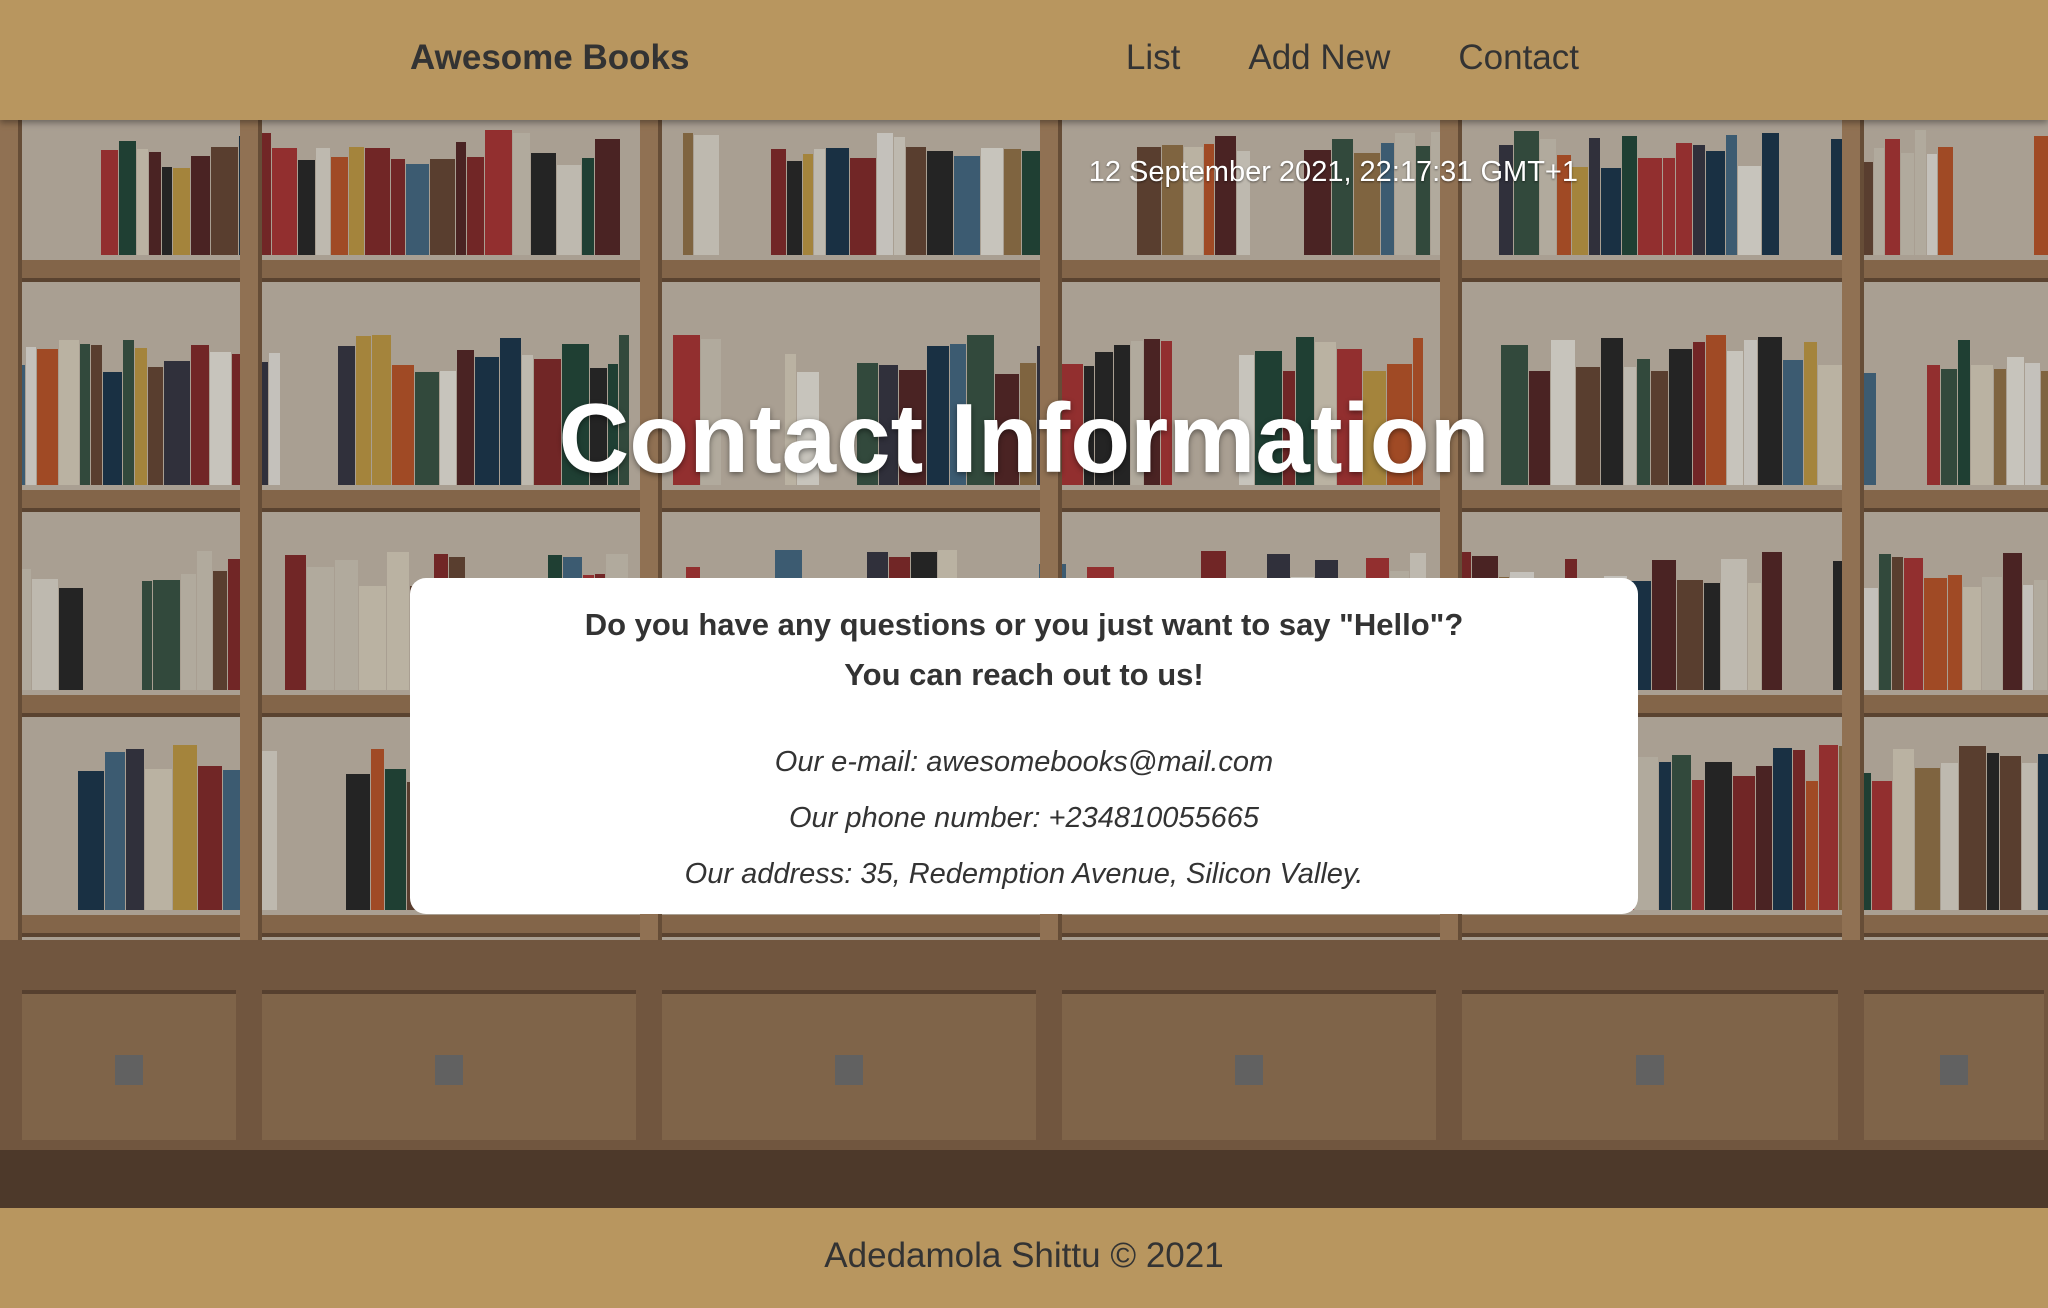 The width and height of the screenshot is (2048, 1308). Describe the element at coordinates (1333, 172) in the screenshot. I see `current-datetime: 12 September 2021, 22:17:31 GMT+1` at that location.